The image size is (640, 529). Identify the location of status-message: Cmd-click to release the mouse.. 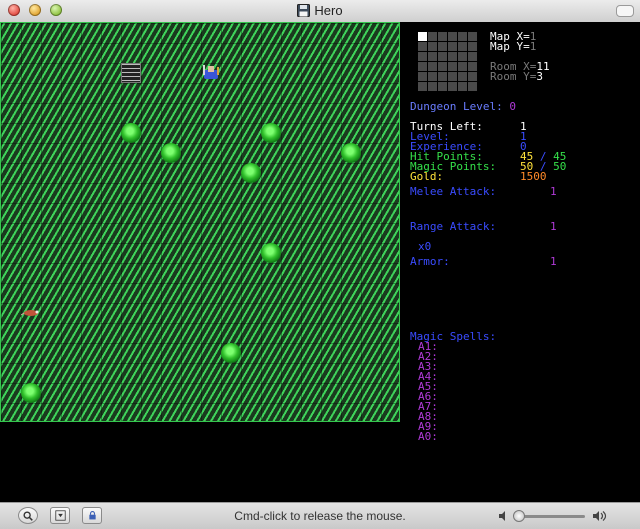
(320, 516).